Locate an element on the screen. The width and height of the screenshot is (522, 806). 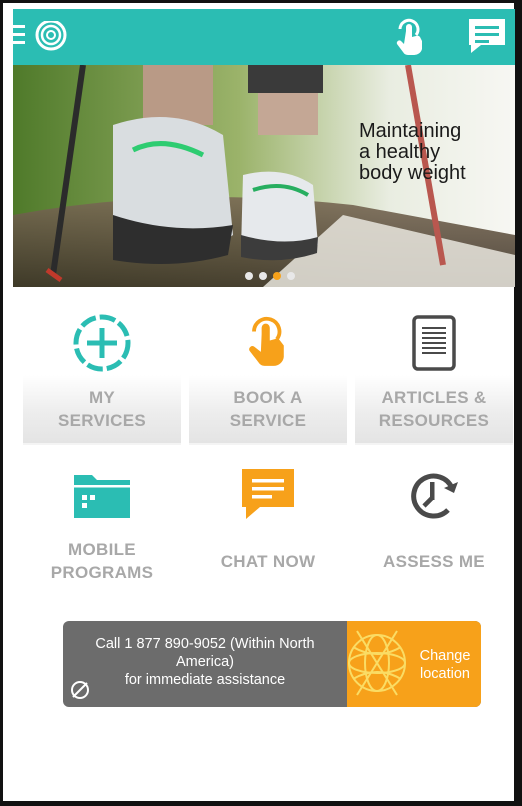
articles-resources-label: ARTICLES & RESOURCES is located at coordinates (434, 409).